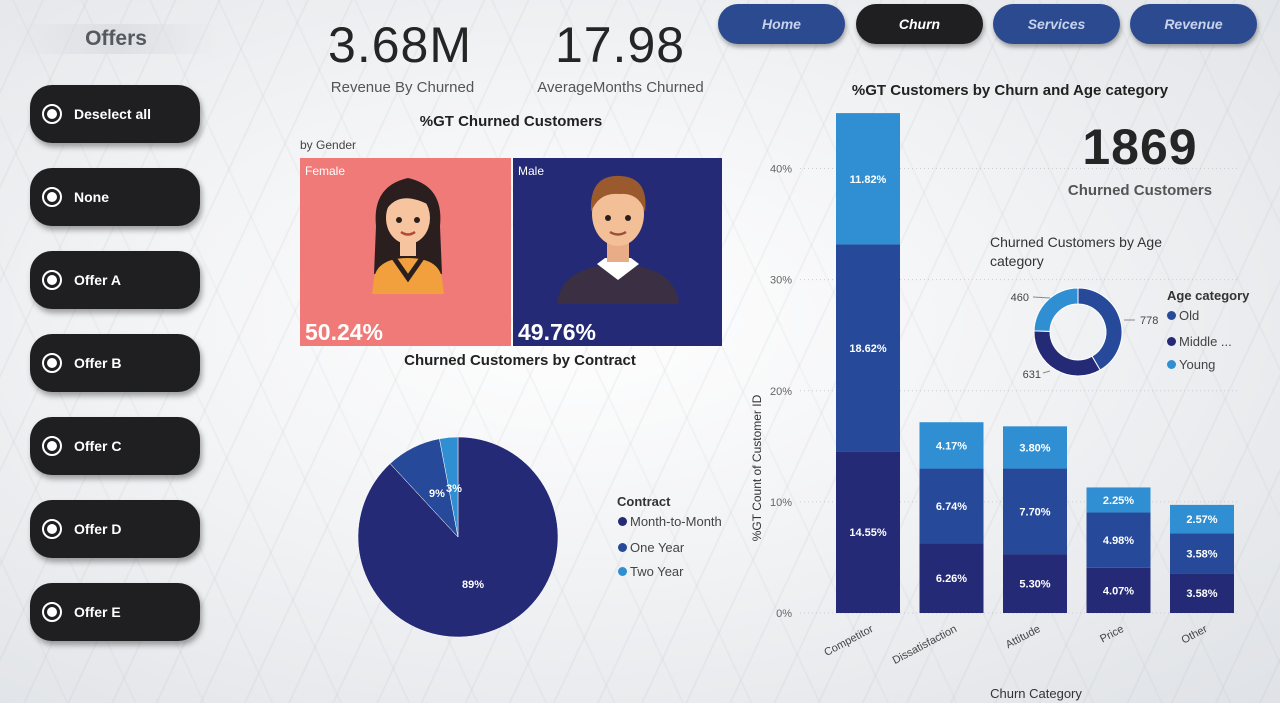  Describe the element at coordinates (868, 180) in the screenshot. I see `bar-data-label: 11.82%` at that location.